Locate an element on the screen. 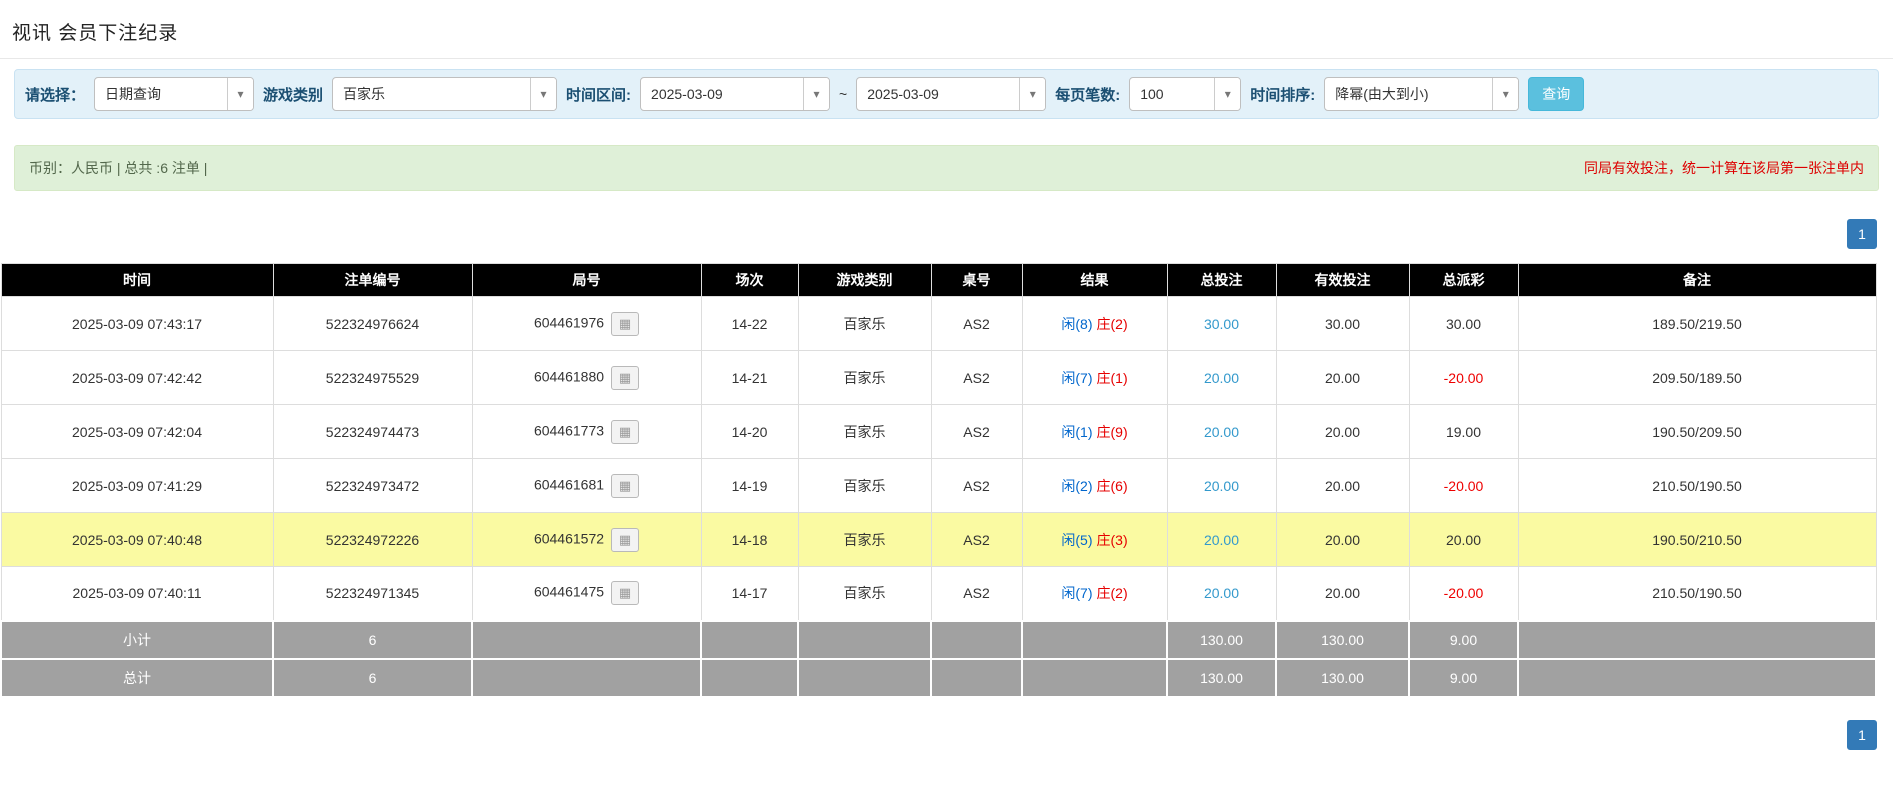 The width and height of the screenshot is (1893, 799). cell-payout: 30.00 is located at coordinates (1463, 323).